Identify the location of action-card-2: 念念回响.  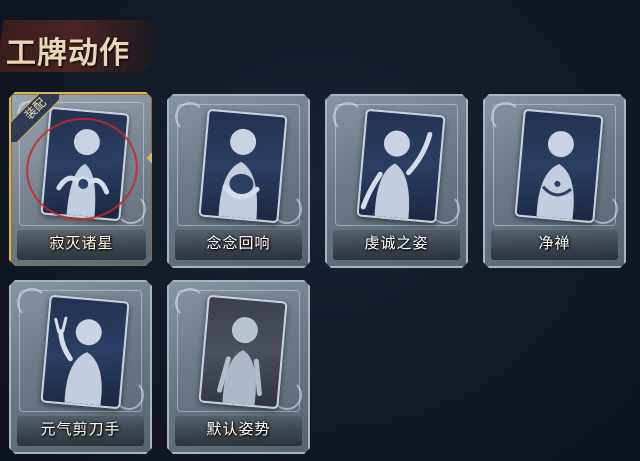
(238, 181).